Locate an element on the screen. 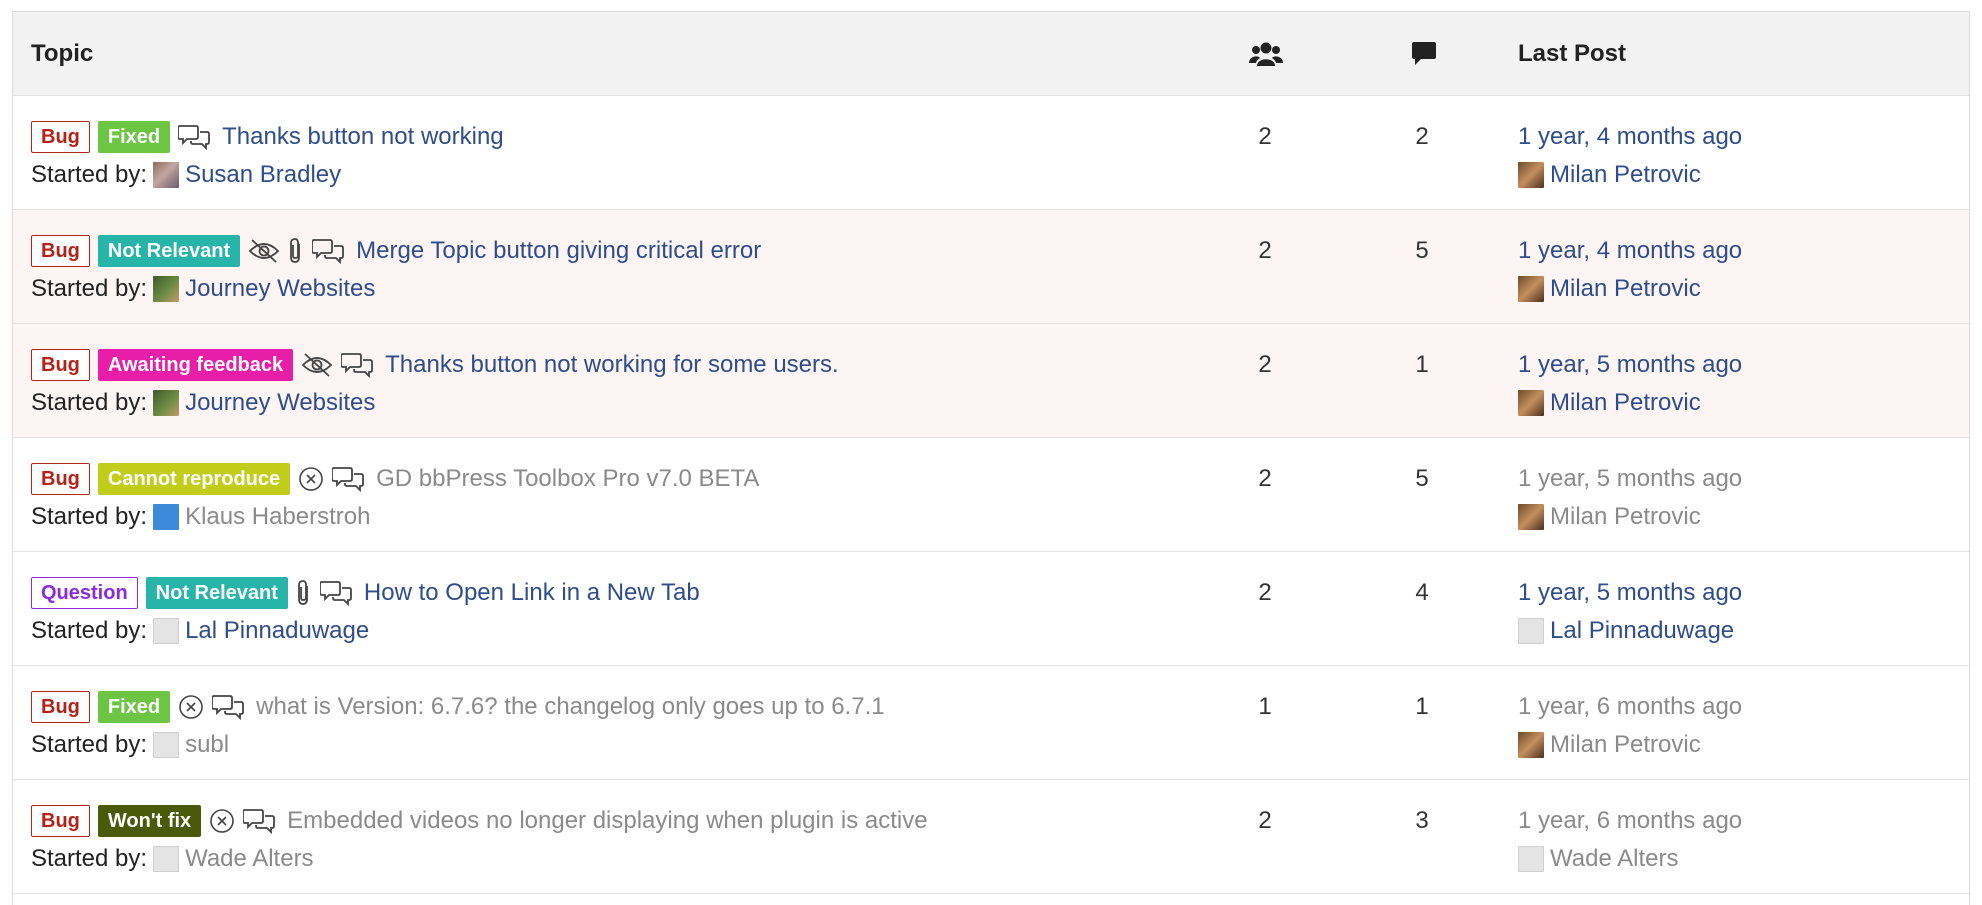 The width and height of the screenshot is (1982, 905). reply-count: 5 is located at coordinates (1422, 250).